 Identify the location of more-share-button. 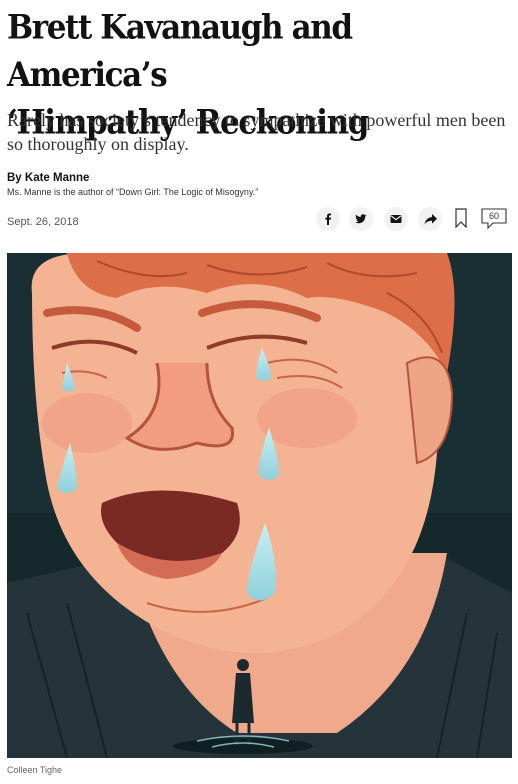
(430, 219).